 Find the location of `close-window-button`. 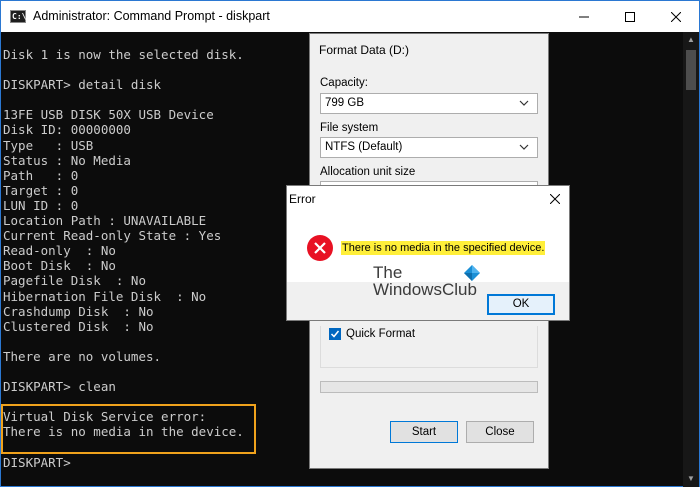

close-window-button is located at coordinates (676, 16).